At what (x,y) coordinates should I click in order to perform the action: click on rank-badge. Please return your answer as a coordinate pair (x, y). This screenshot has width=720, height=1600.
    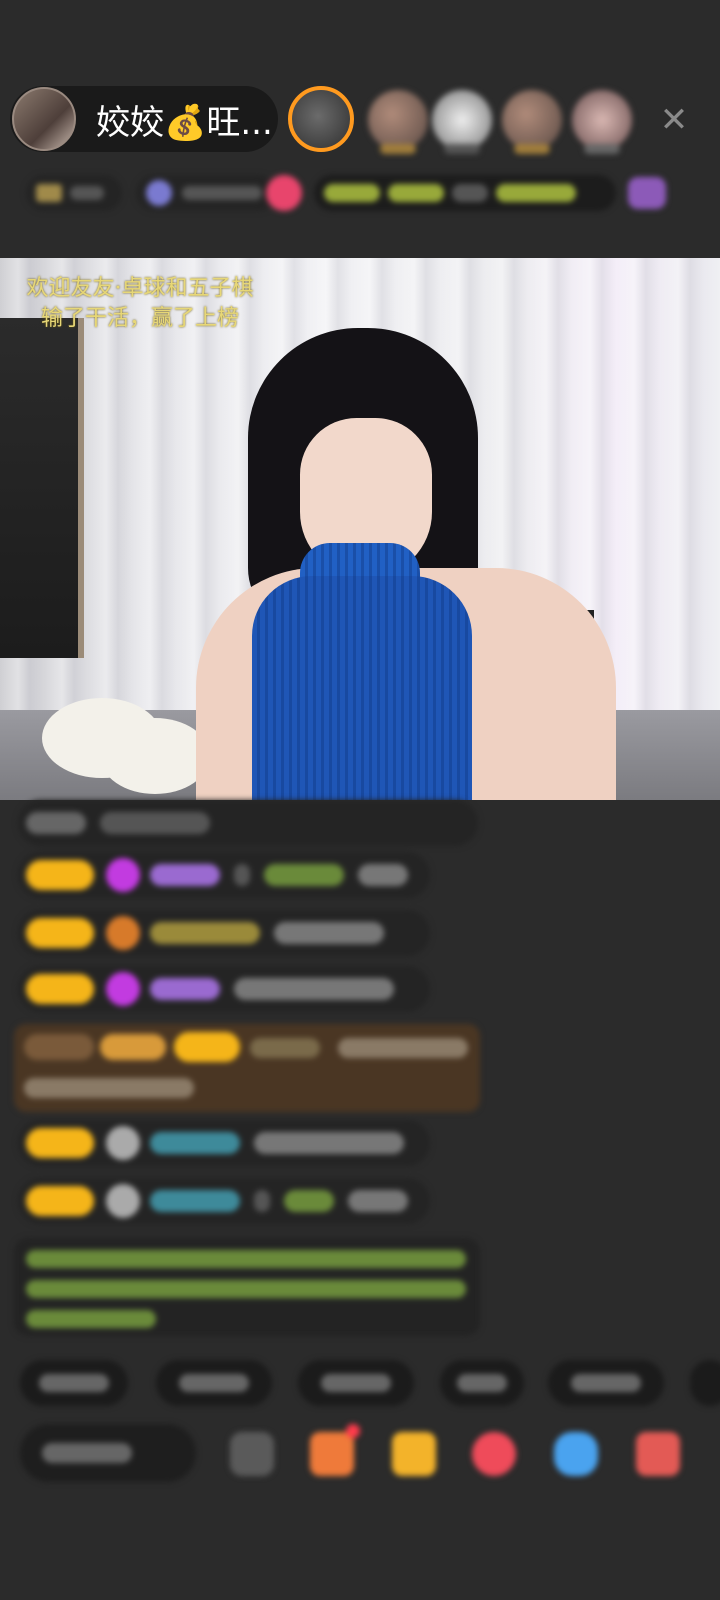
    Looking at the image, I should click on (74, 193).